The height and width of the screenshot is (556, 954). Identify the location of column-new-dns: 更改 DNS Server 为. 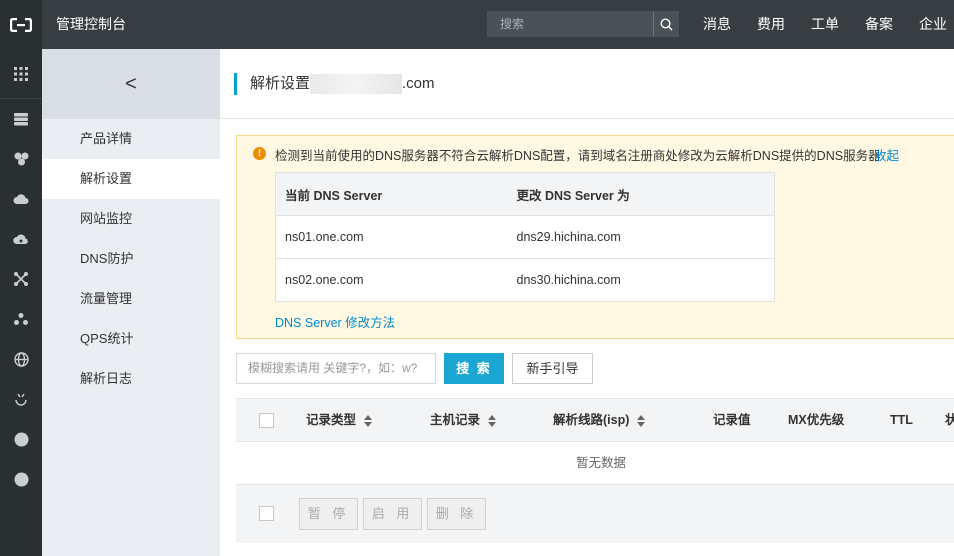
(641, 194).